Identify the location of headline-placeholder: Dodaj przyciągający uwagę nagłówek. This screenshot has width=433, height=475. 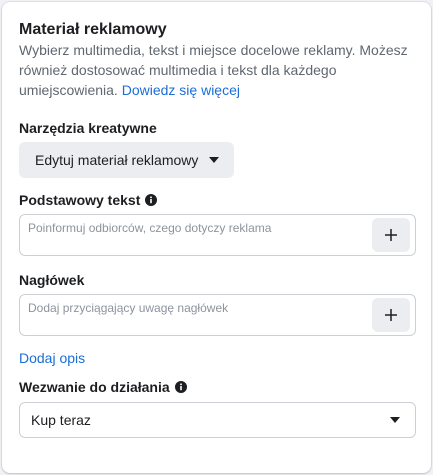
(128, 308).